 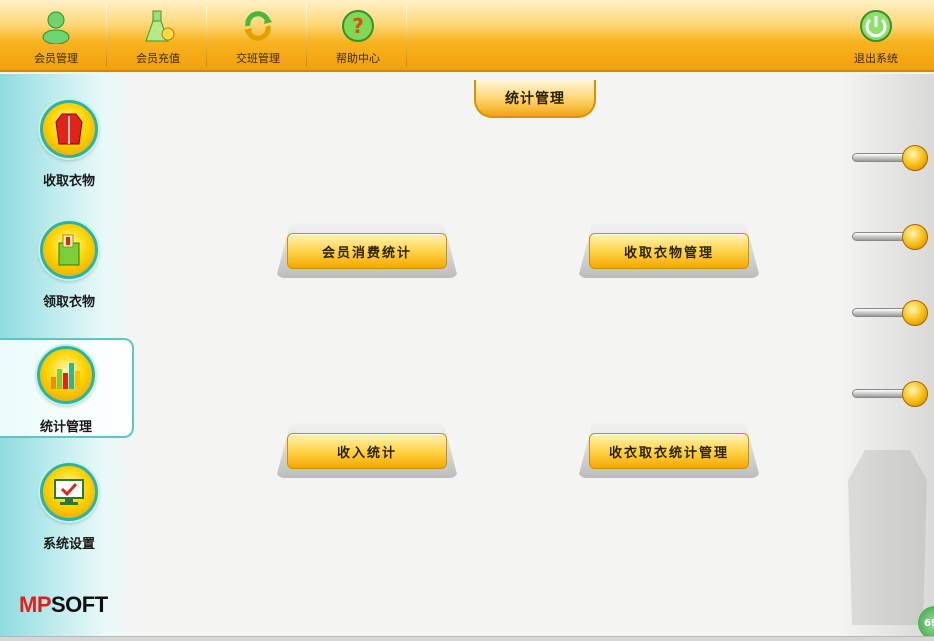 What do you see at coordinates (69, 492) in the screenshot?
I see `monitor-icon` at bounding box center [69, 492].